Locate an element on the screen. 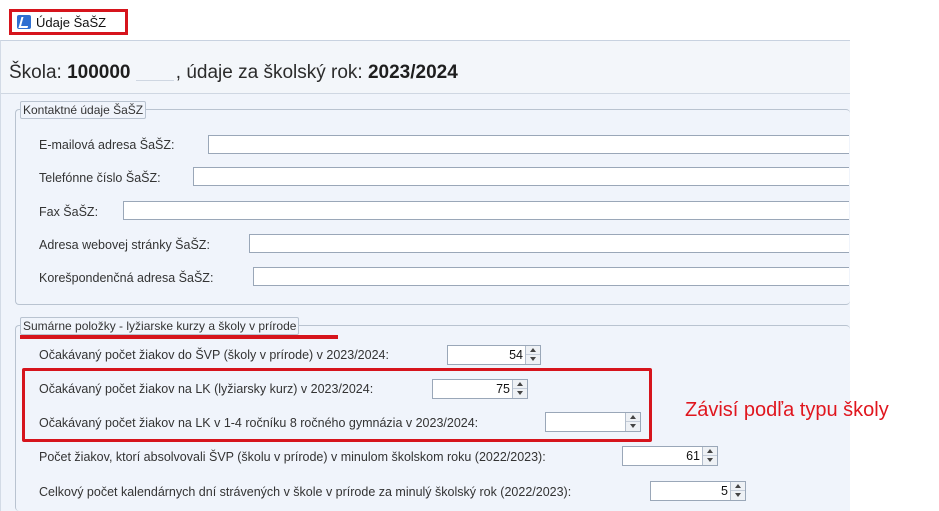 The image size is (939, 511). postal-address-field is located at coordinates (551, 276).